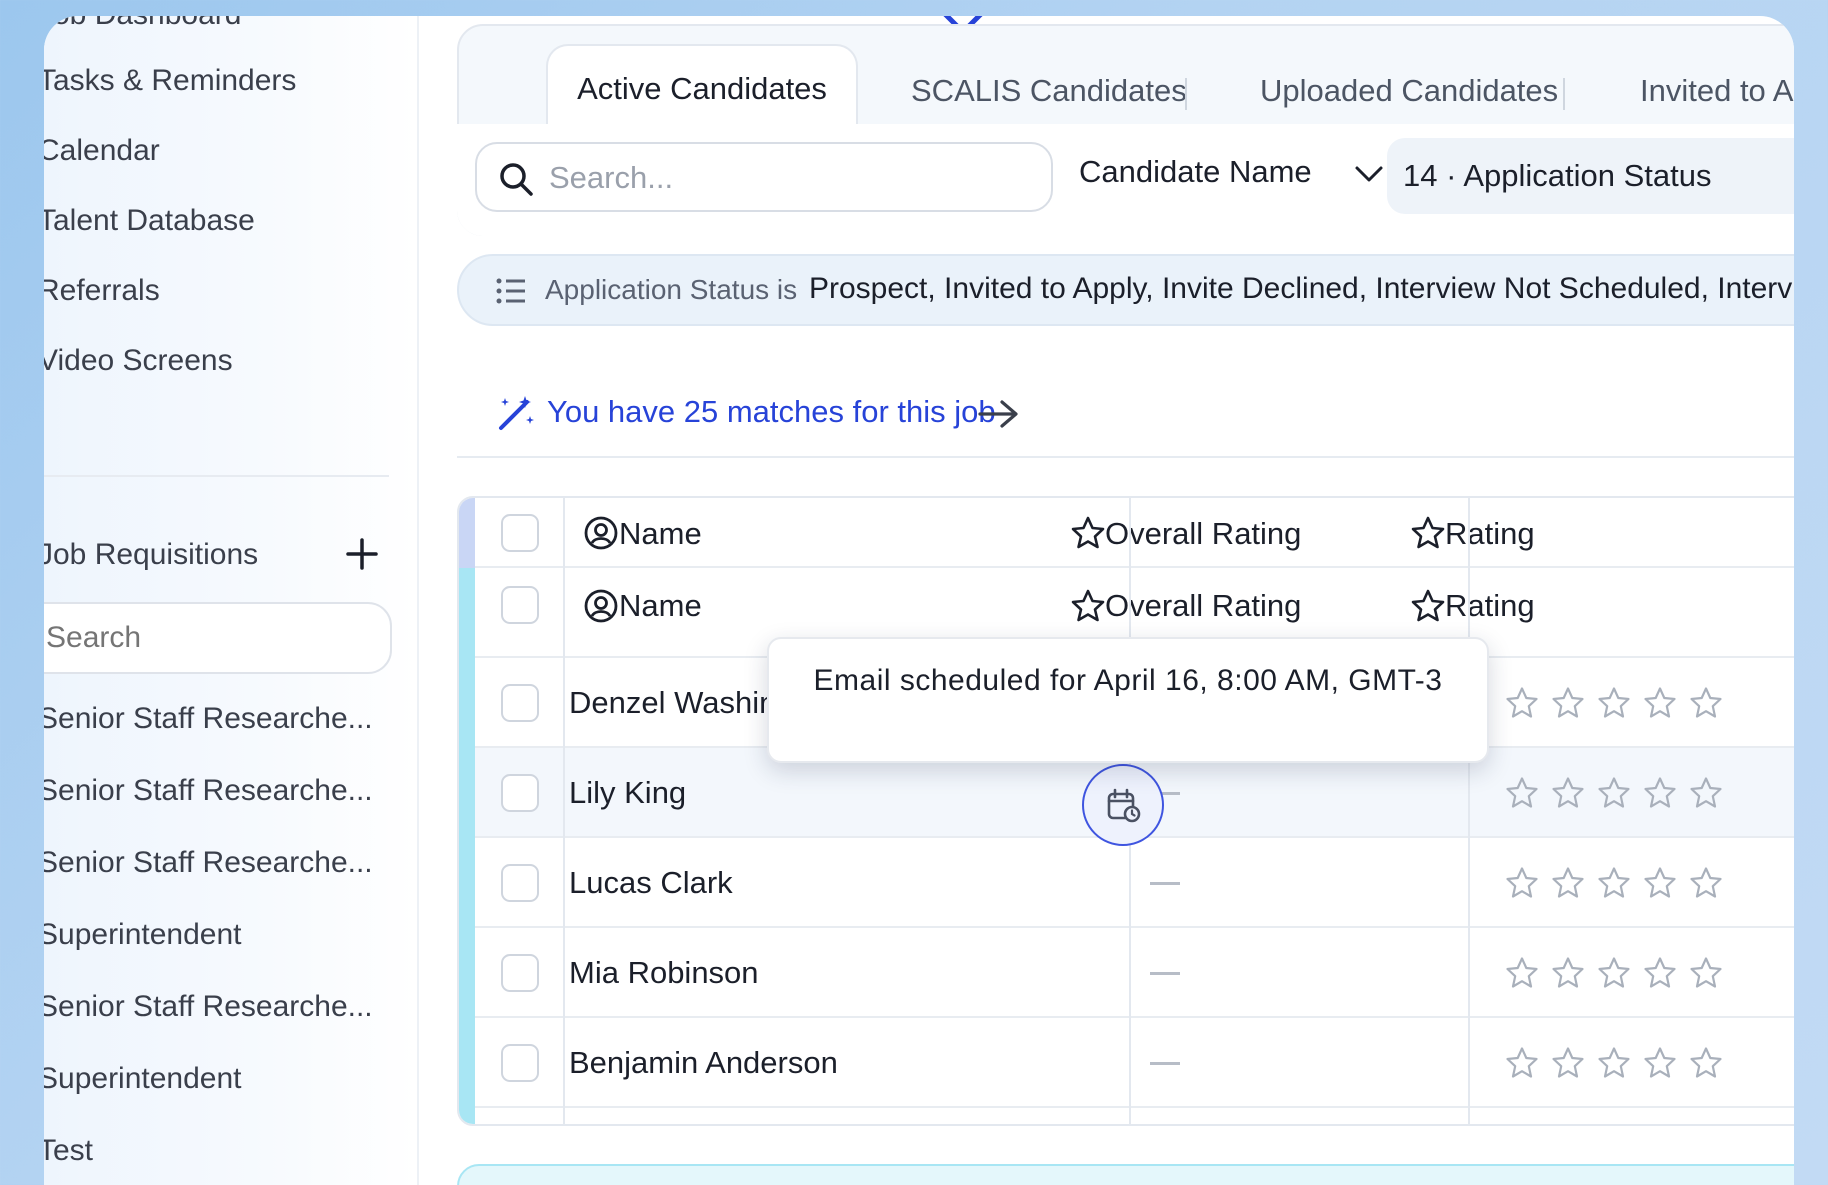 The image size is (1828, 1185). What do you see at coordinates (68, 1151) in the screenshot?
I see `sidebar-job-item: Test` at bounding box center [68, 1151].